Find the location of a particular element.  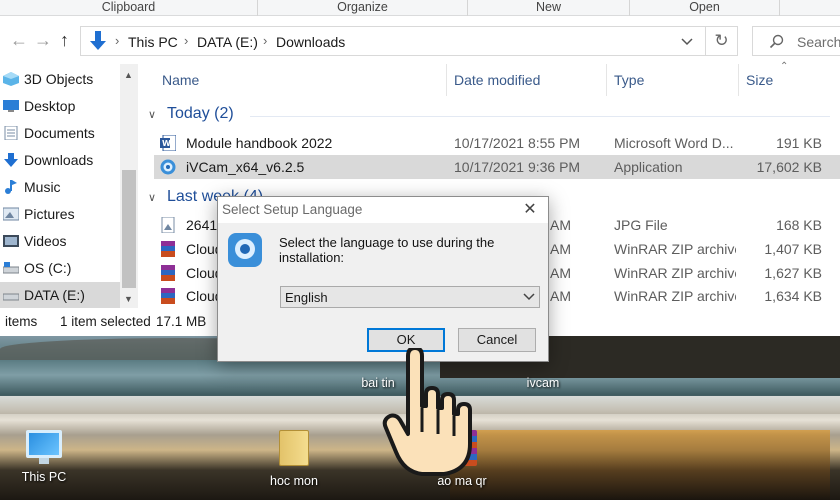

breadcrumb-data-e: DATA (E:) is located at coordinates (227, 42).